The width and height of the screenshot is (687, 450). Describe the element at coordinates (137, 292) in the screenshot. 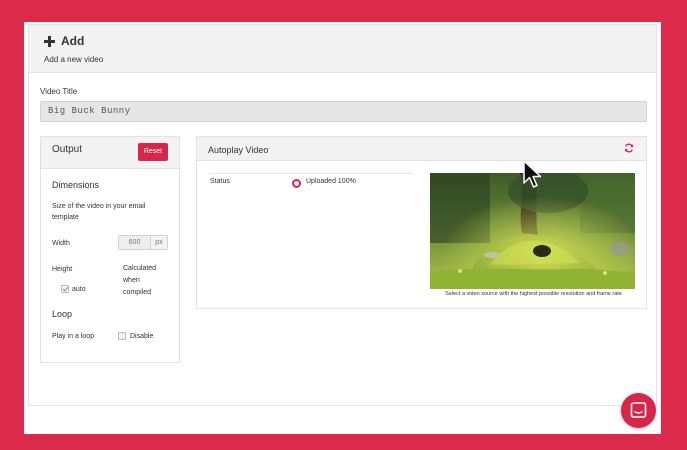

I see `height-calculated-line3: compiled` at that location.